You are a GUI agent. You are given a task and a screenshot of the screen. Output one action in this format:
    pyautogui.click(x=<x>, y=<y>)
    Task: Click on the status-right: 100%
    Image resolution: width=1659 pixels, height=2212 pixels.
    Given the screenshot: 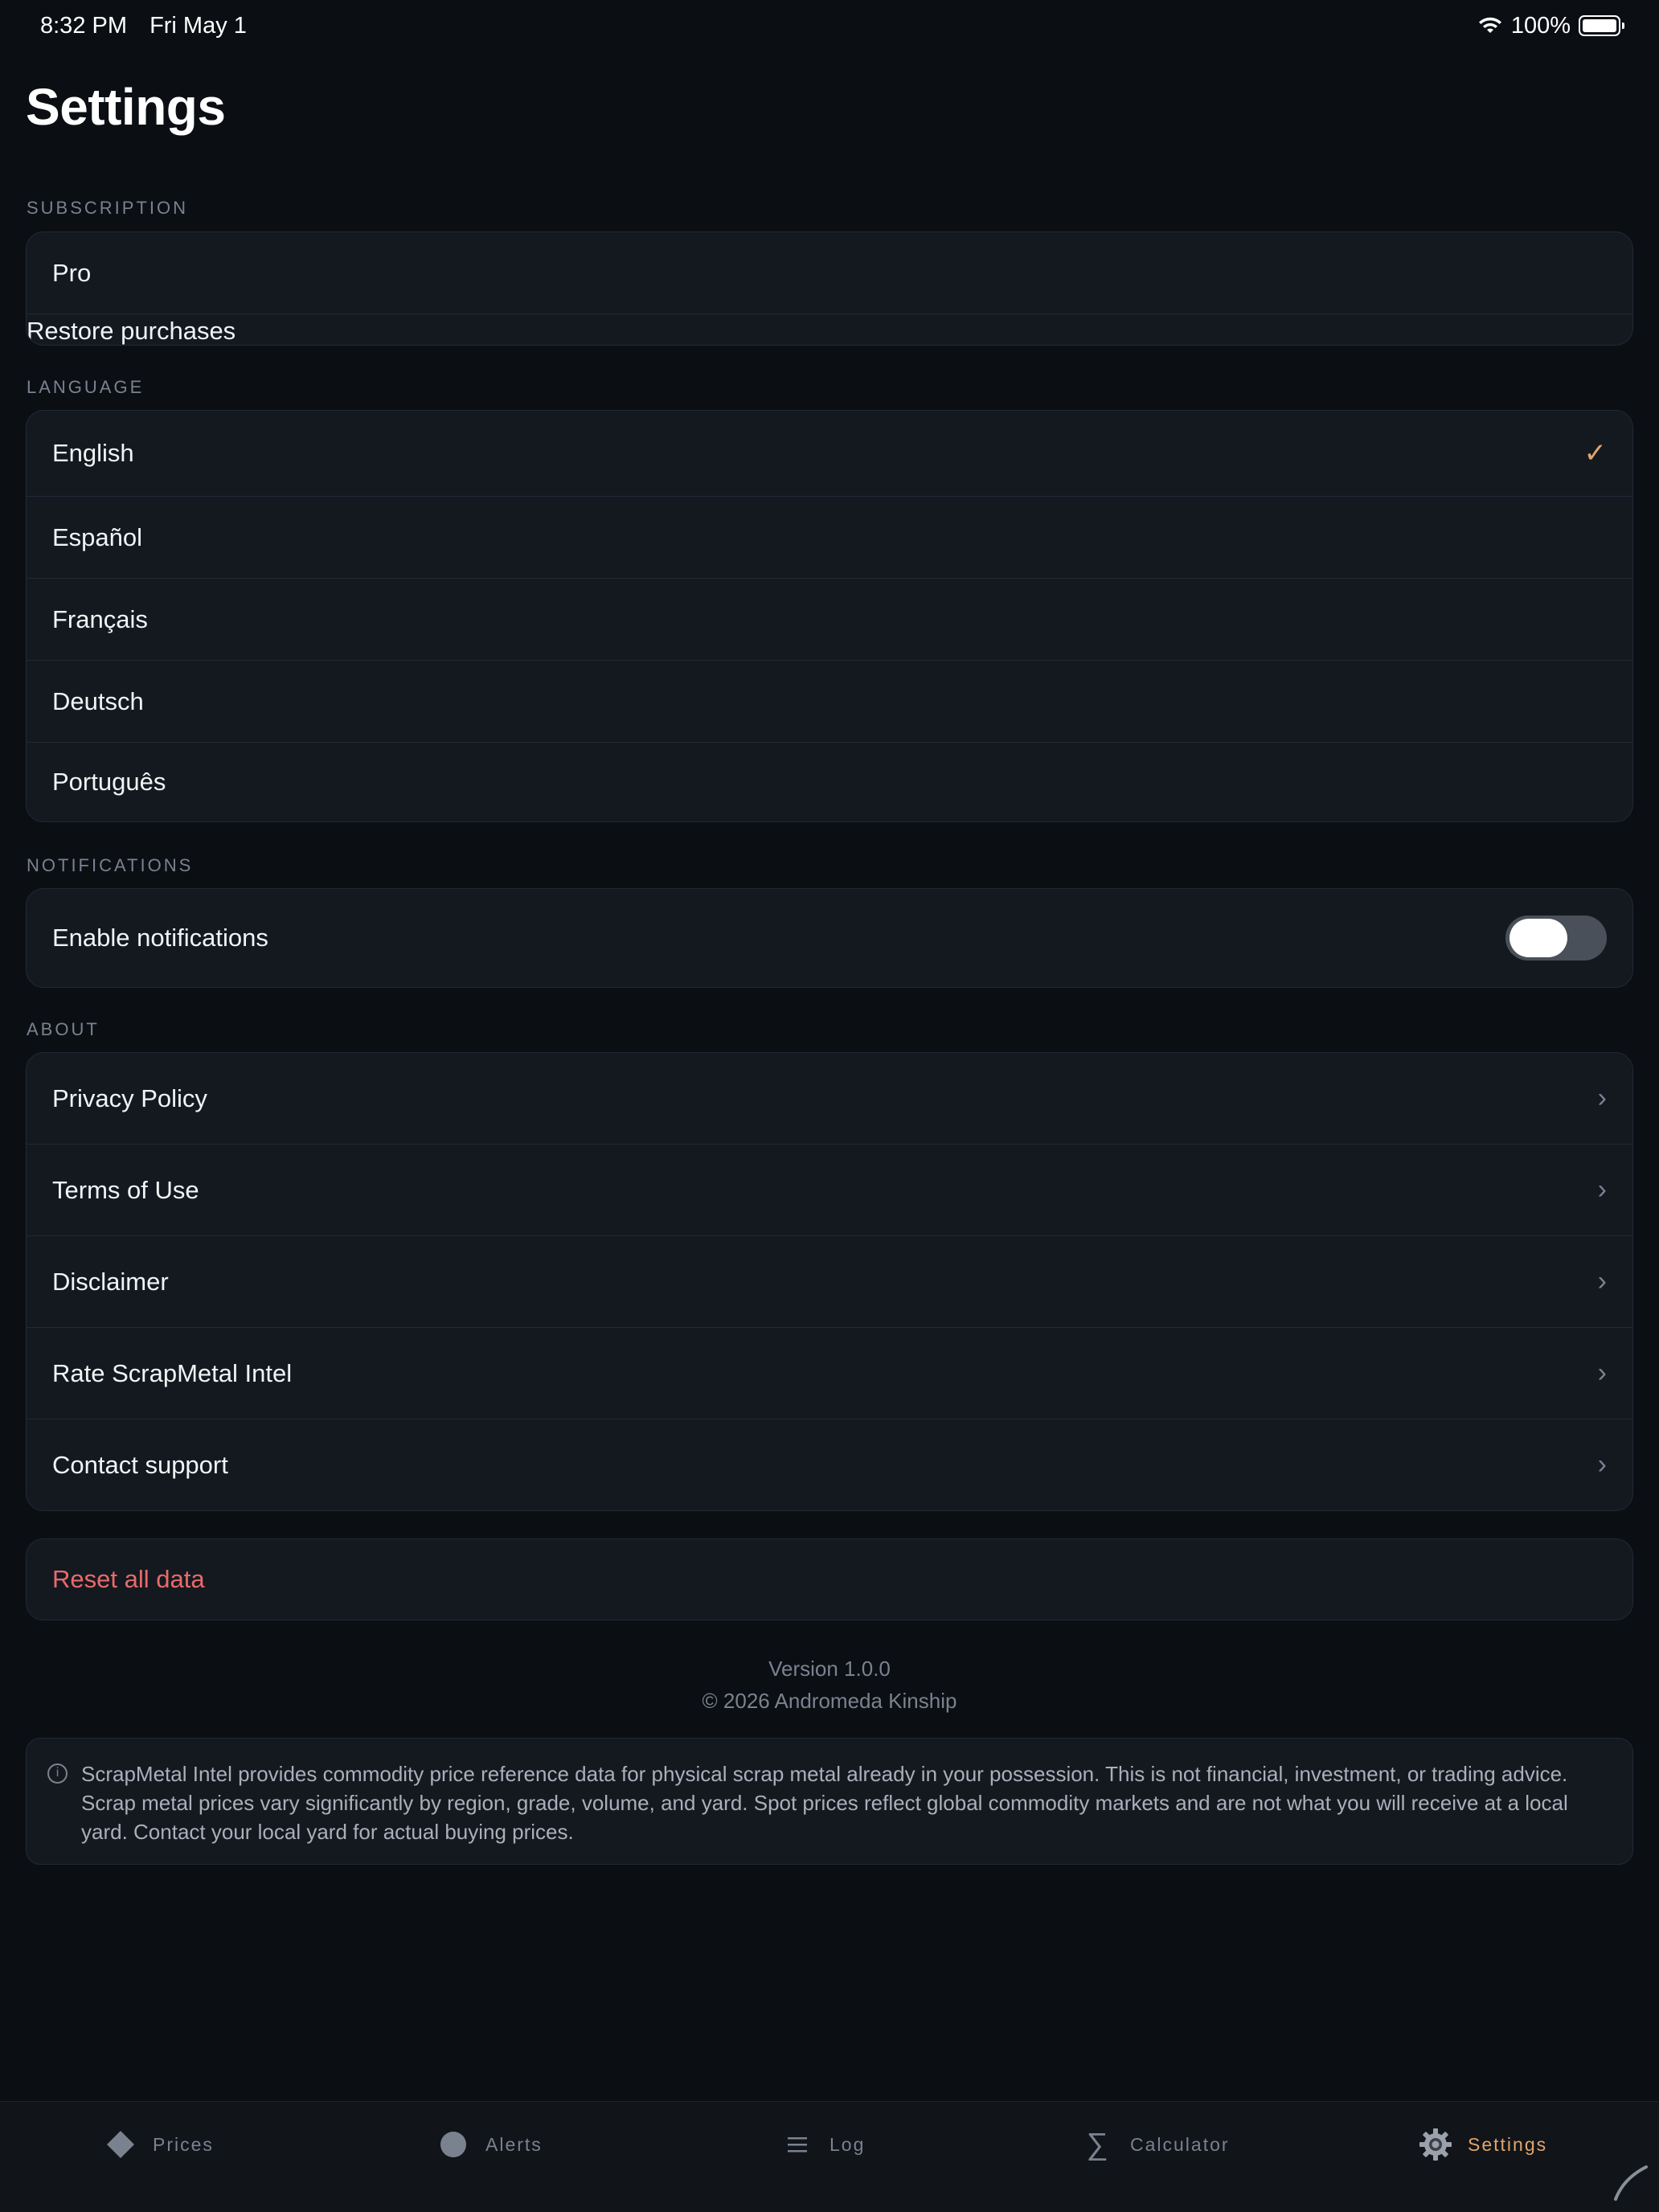 What is the action you would take?
    pyautogui.click(x=1550, y=25)
    